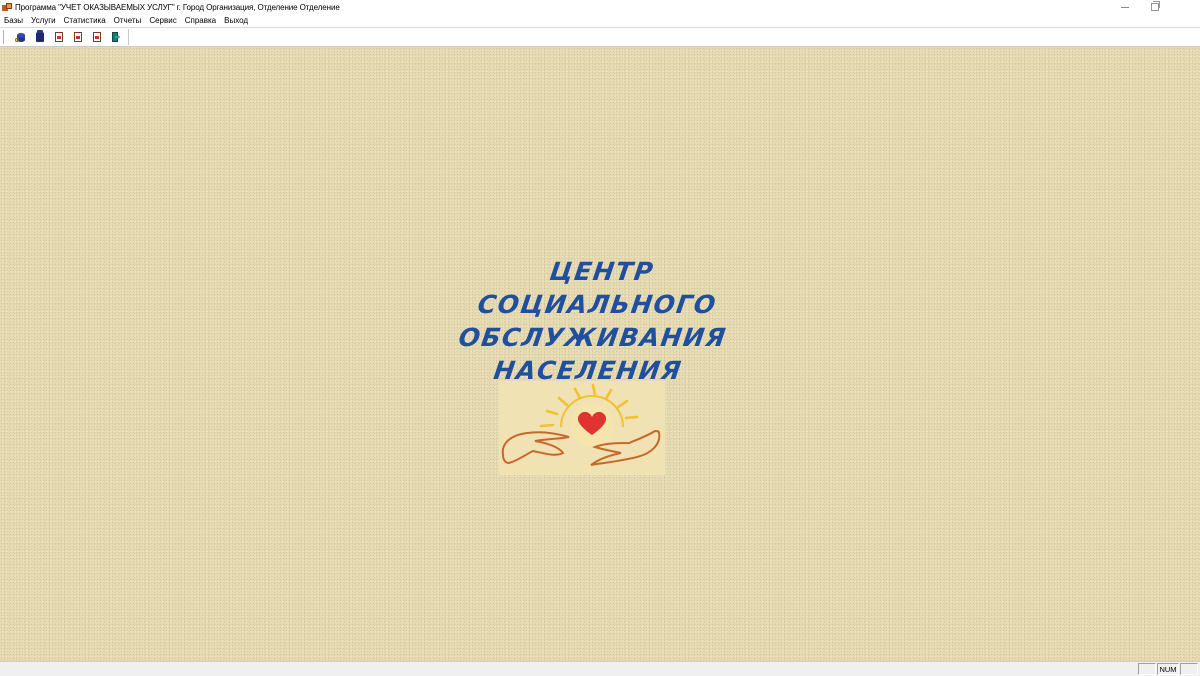  I want to click on window-controls, so click(1155, 7).